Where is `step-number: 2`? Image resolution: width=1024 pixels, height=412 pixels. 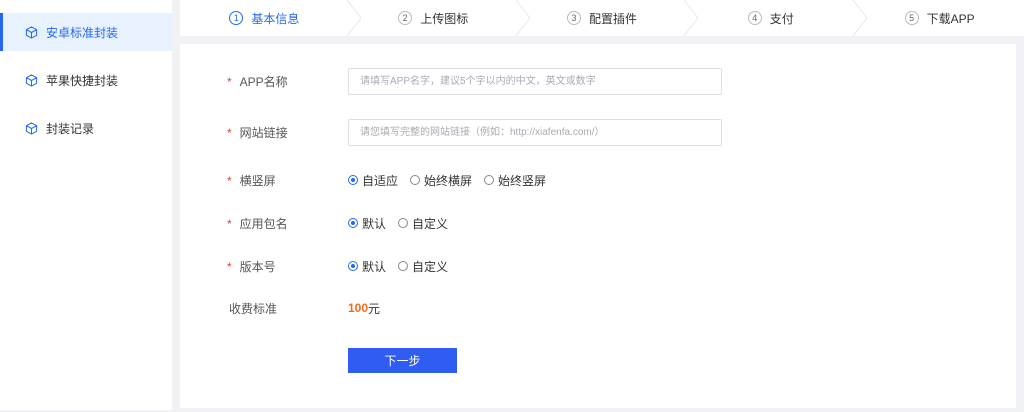 step-number: 2 is located at coordinates (405, 18).